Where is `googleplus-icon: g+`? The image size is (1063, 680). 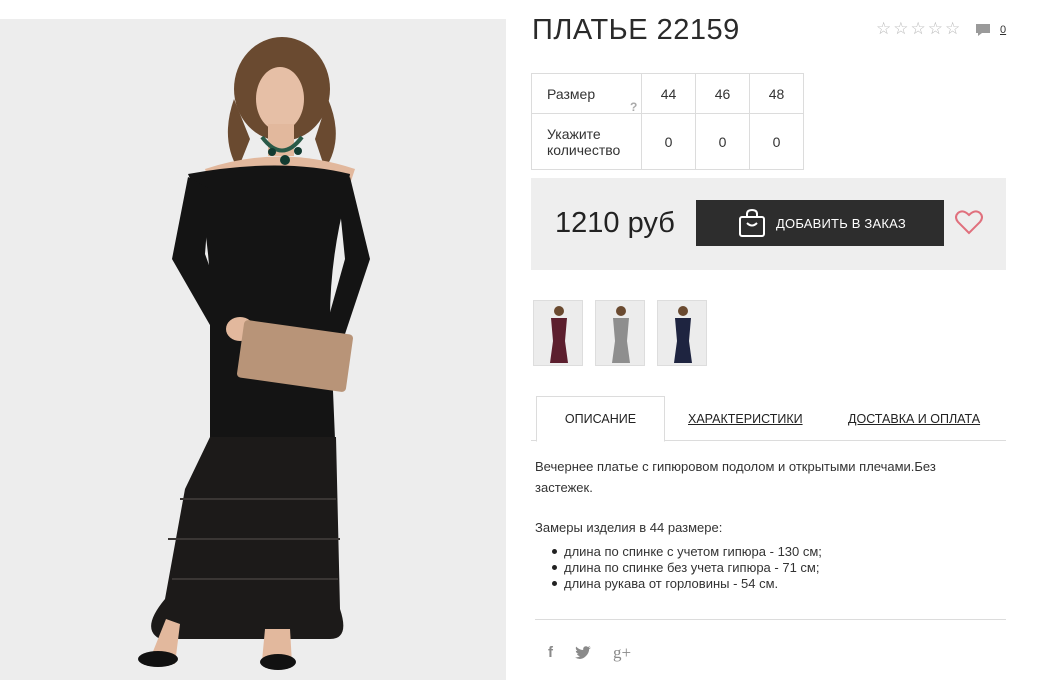
googleplus-icon: g+ is located at coordinates (622, 652).